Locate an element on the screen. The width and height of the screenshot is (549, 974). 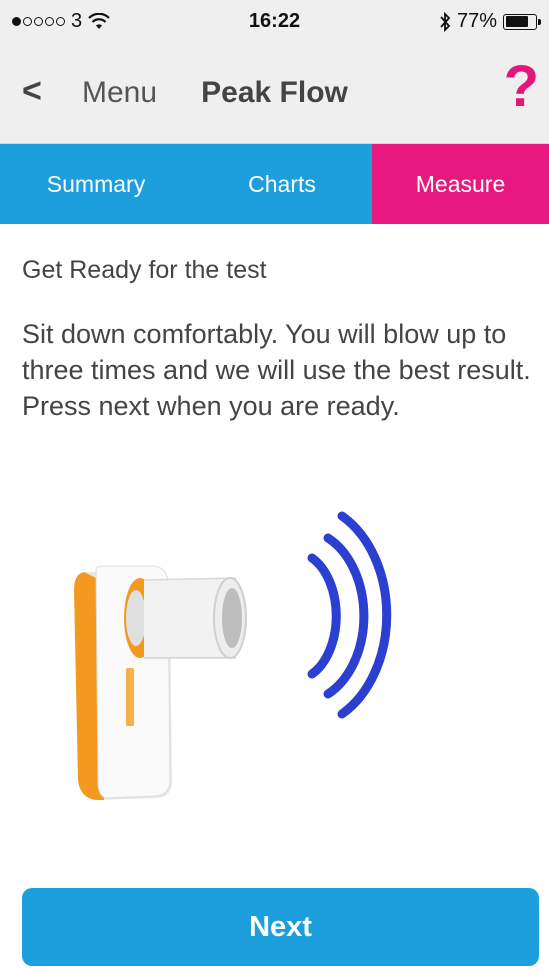
next-button: Next is located at coordinates (280, 927).